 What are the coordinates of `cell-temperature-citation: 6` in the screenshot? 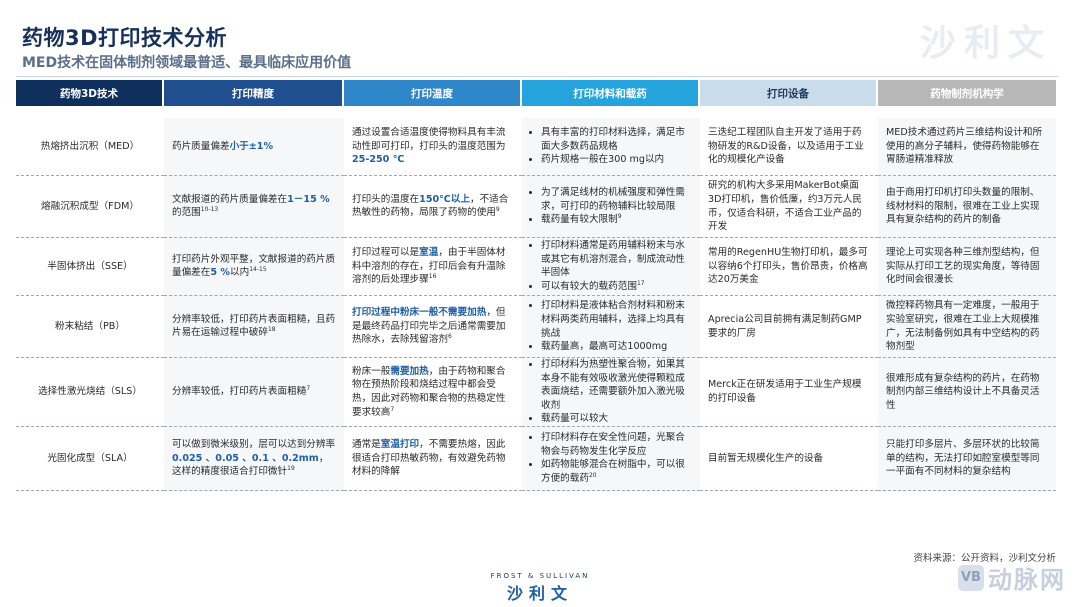 It's located at (449, 337).